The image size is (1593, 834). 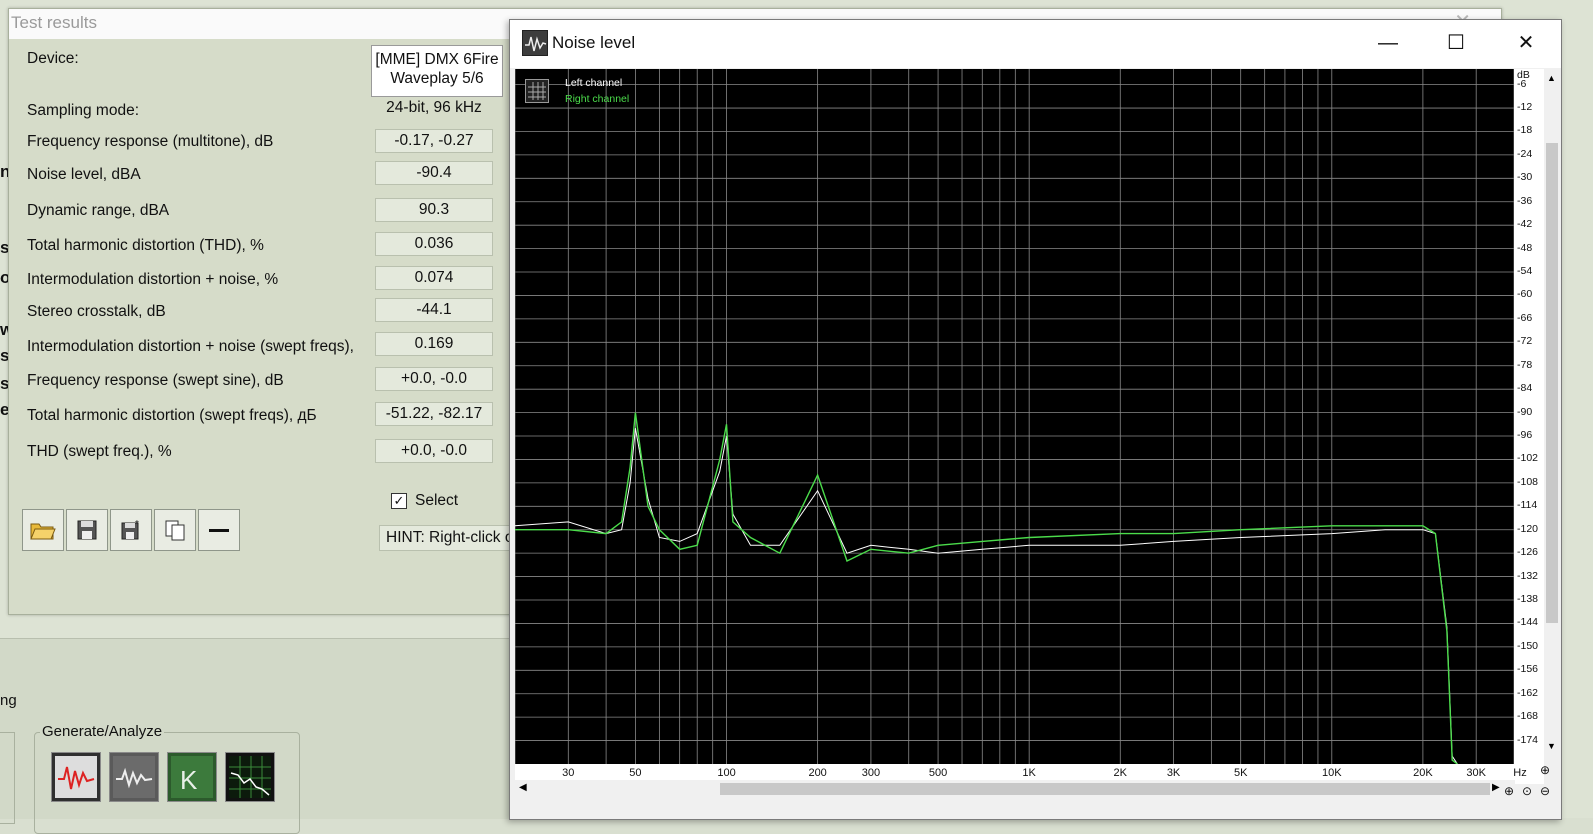 I want to click on x-unit-label: Hz, so click(x=1520, y=773).